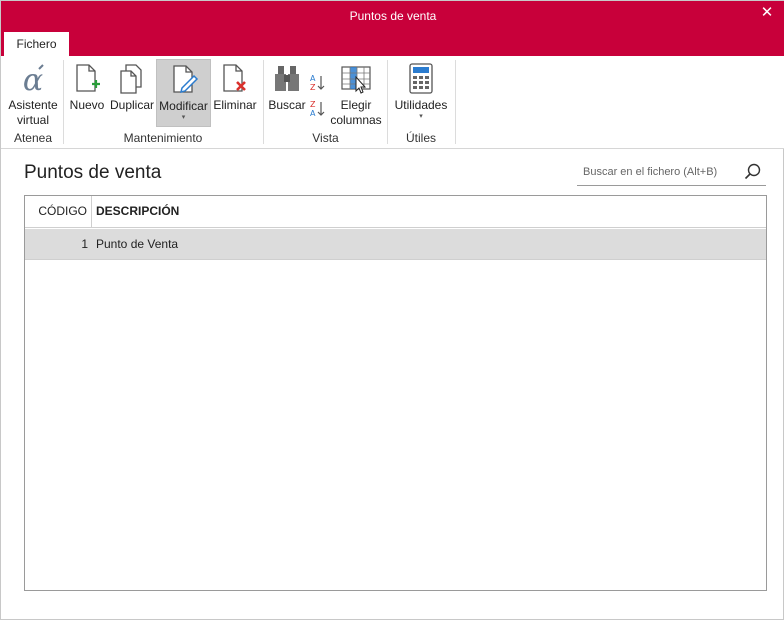 Image resolution: width=784 pixels, height=620 pixels. What do you see at coordinates (287, 93) in the screenshot?
I see `buscar-button: Buscar` at bounding box center [287, 93].